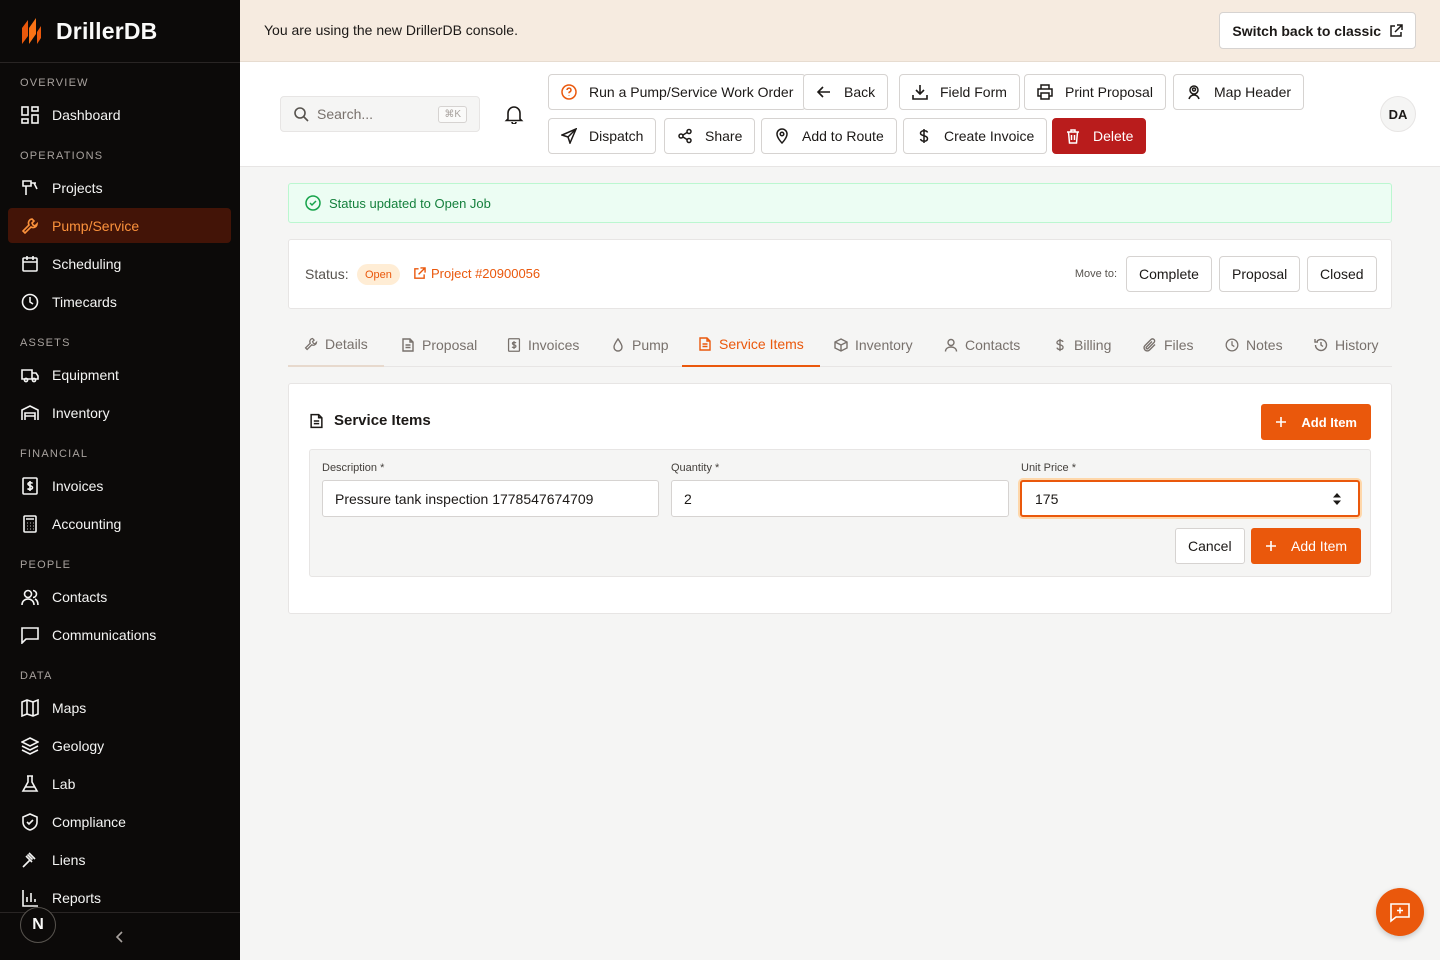 The width and height of the screenshot is (1440, 960). What do you see at coordinates (982, 344) in the screenshot?
I see `tab-contacts: Contacts` at bounding box center [982, 344].